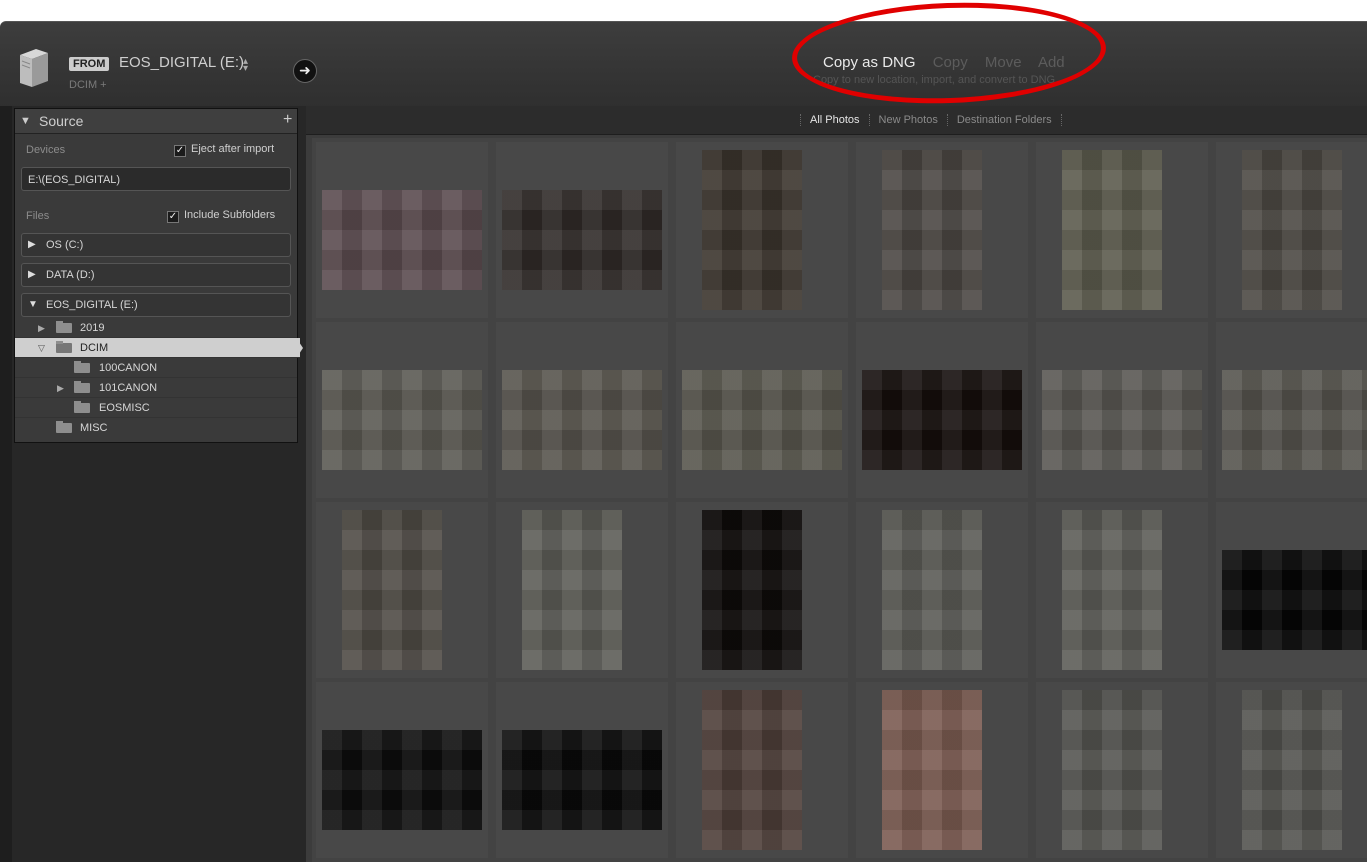 This screenshot has width=1367, height=862. What do you see at coordinates (1051, 62) in the screenshot?
I see `mode-add: Add` at bounding box center [1051, 62].